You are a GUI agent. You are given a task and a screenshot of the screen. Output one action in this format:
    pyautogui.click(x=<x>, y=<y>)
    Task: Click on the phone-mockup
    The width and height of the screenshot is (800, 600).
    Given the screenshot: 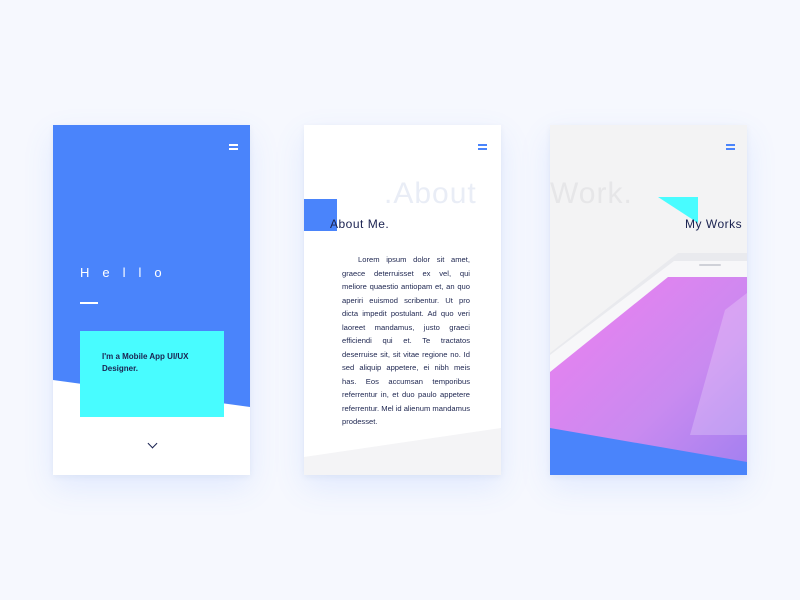 What is the action you would take?
    pyautogui.click(x=648, y=364)
    